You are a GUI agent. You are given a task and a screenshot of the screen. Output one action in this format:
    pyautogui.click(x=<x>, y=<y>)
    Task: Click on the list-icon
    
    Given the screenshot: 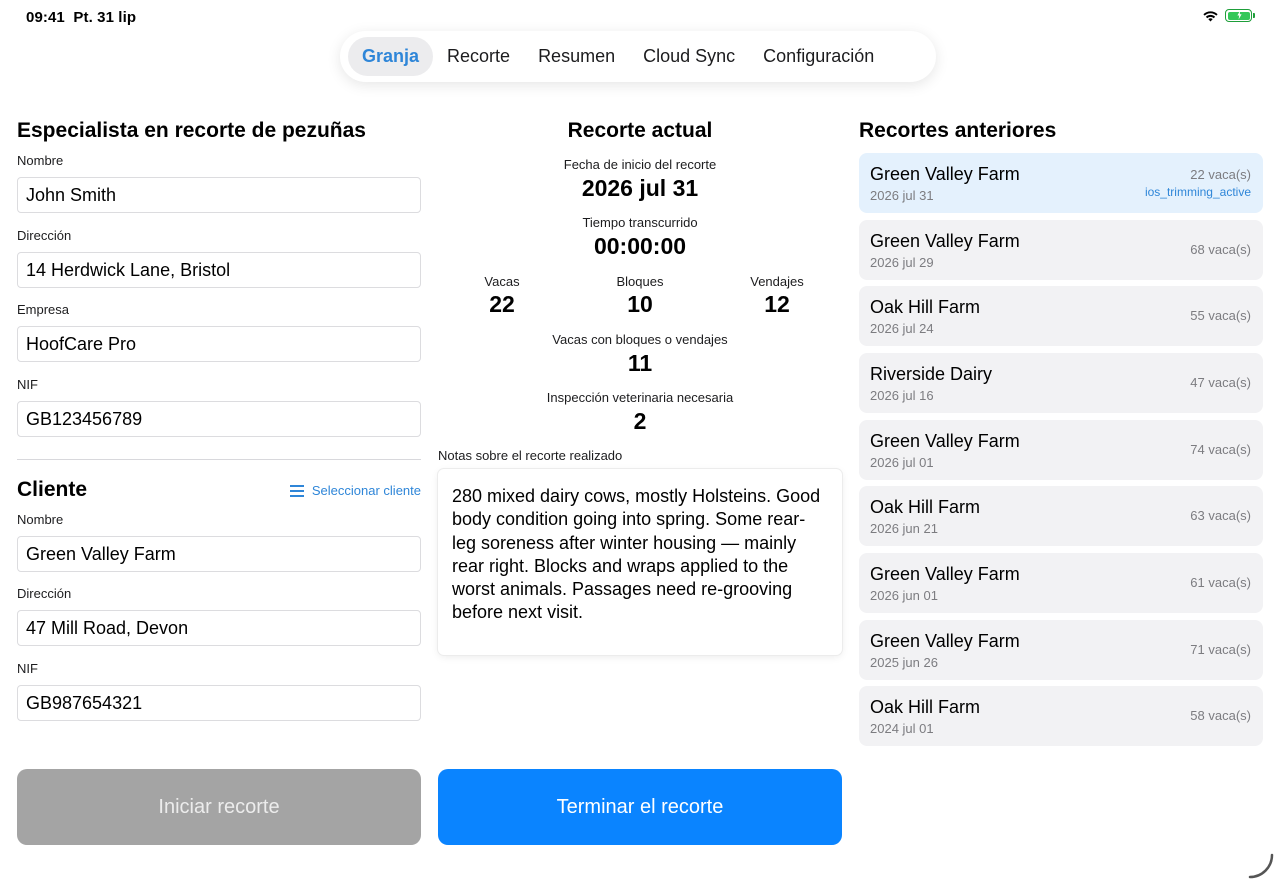 What is the action you would take?
    pyautogui.click(x=296, y=490)
    